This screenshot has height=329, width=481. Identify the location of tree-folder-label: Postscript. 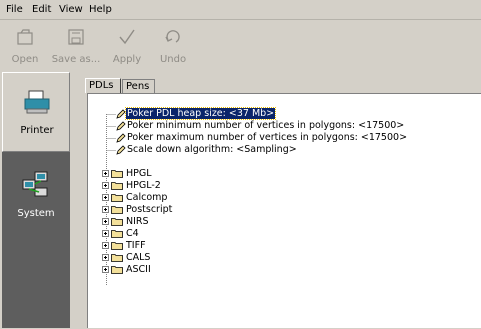
(149, 209).